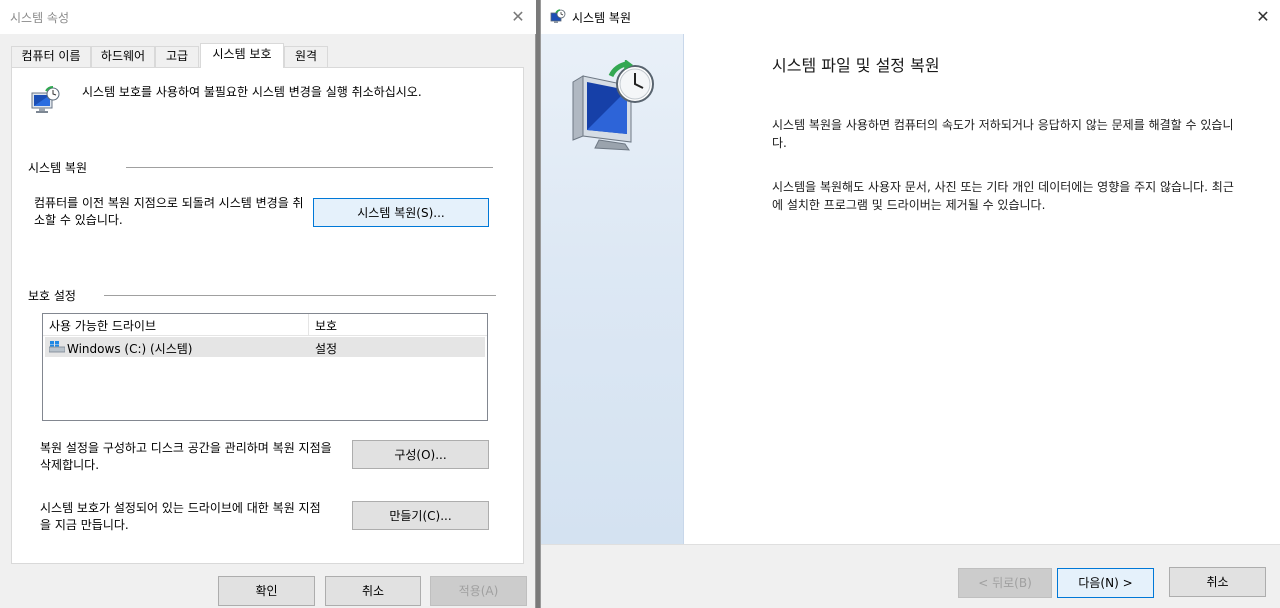 This screenshot has height=608, width=1280. What do you see at coordinates (242, 55) in the screenshot?
I see `tab-system-protection: 시스템 보호` at bounding box center [242, 55].